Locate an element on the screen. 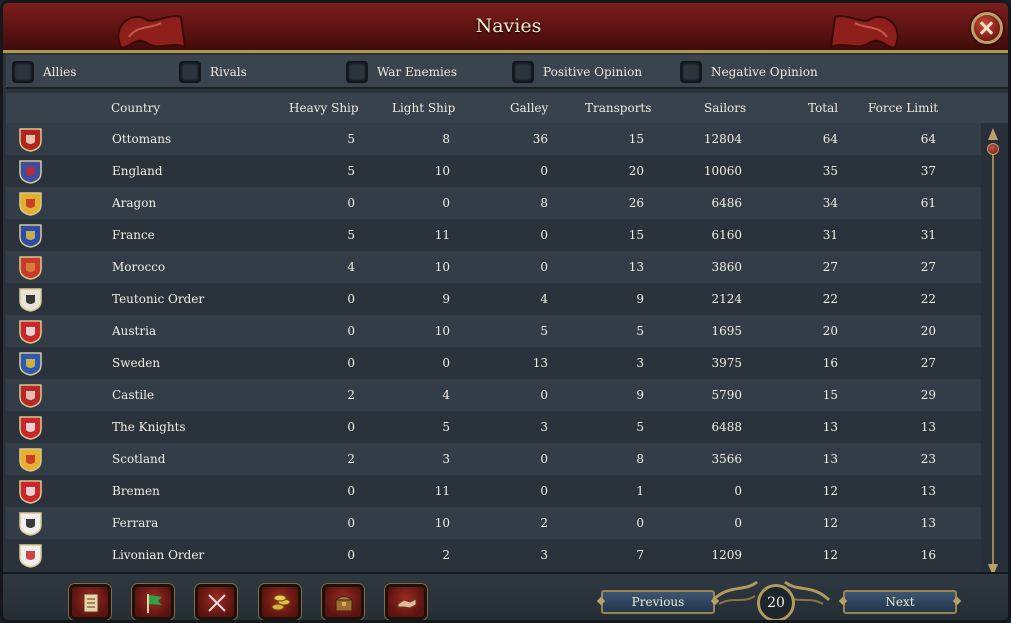 The width and height of the screenshot is (1011, 623). flag-icon is located at coordinates (154, 603).